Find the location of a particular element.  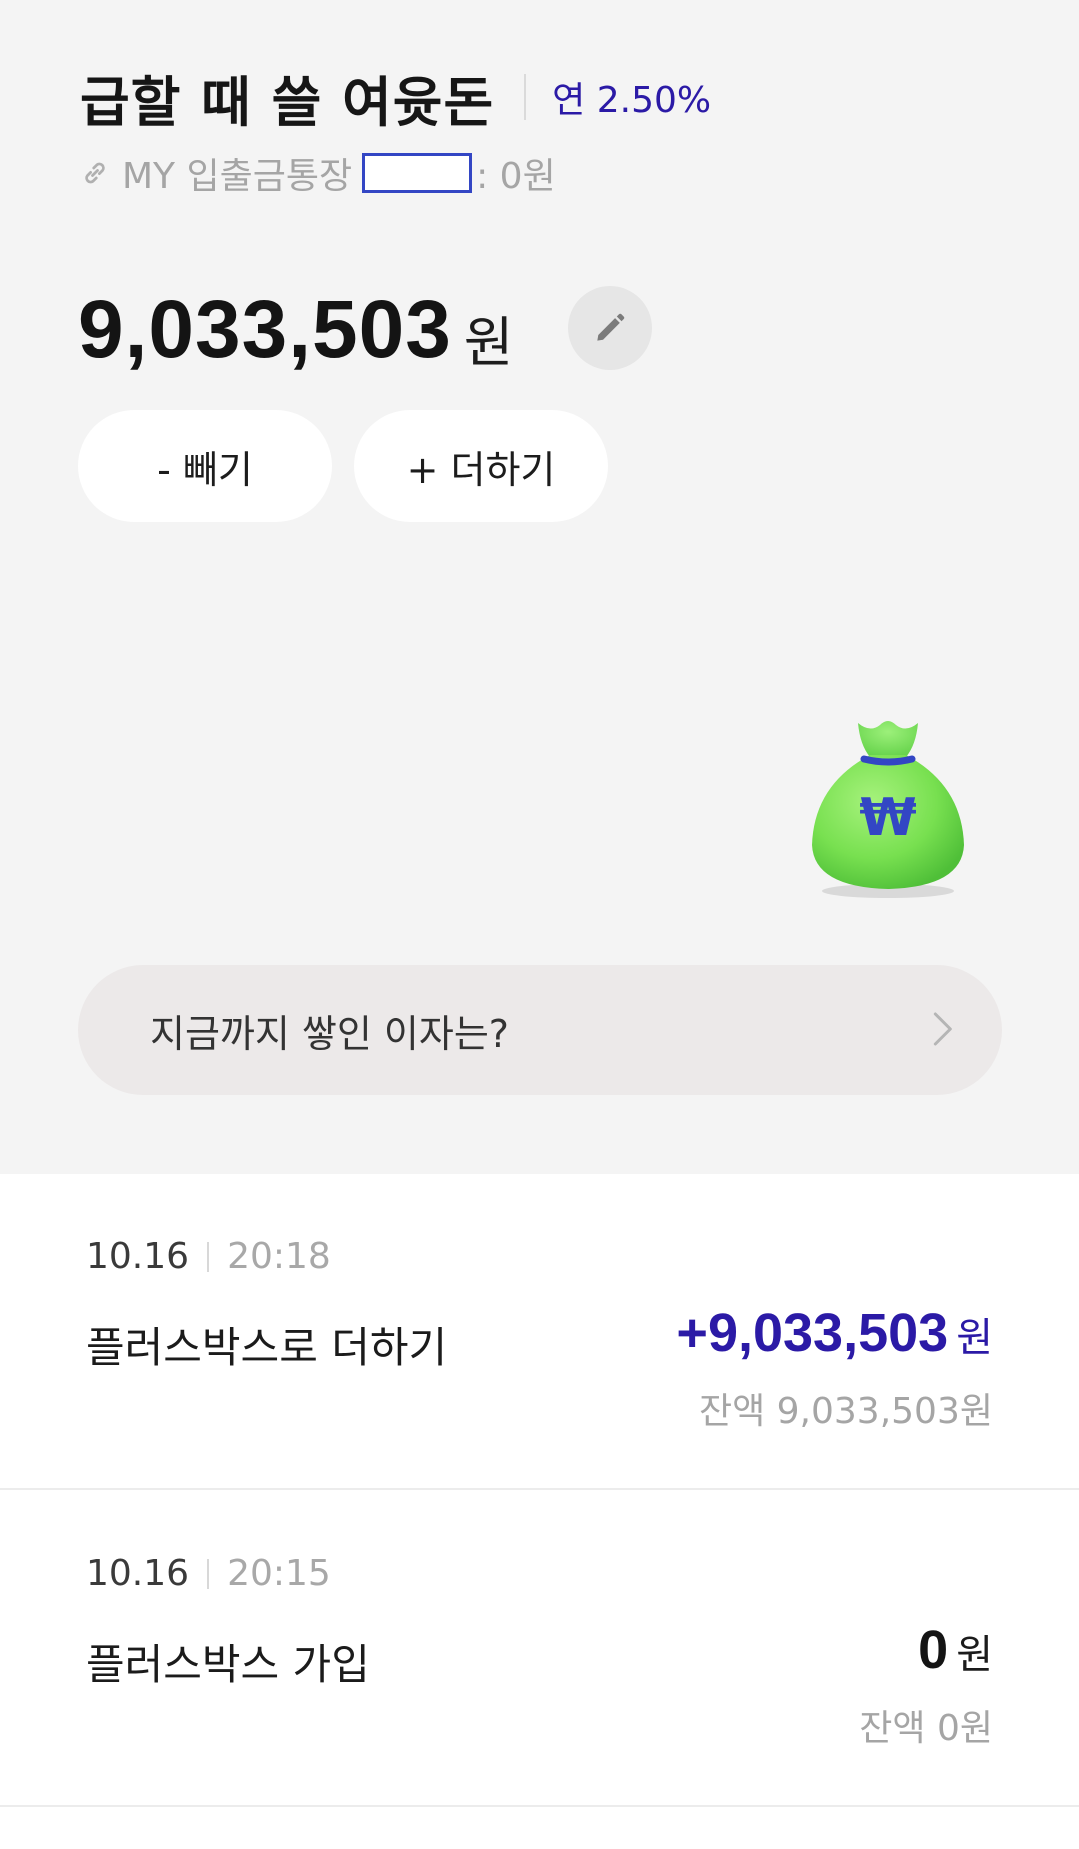

transaction-amount: 0 is located at coordinates (933, 1650).